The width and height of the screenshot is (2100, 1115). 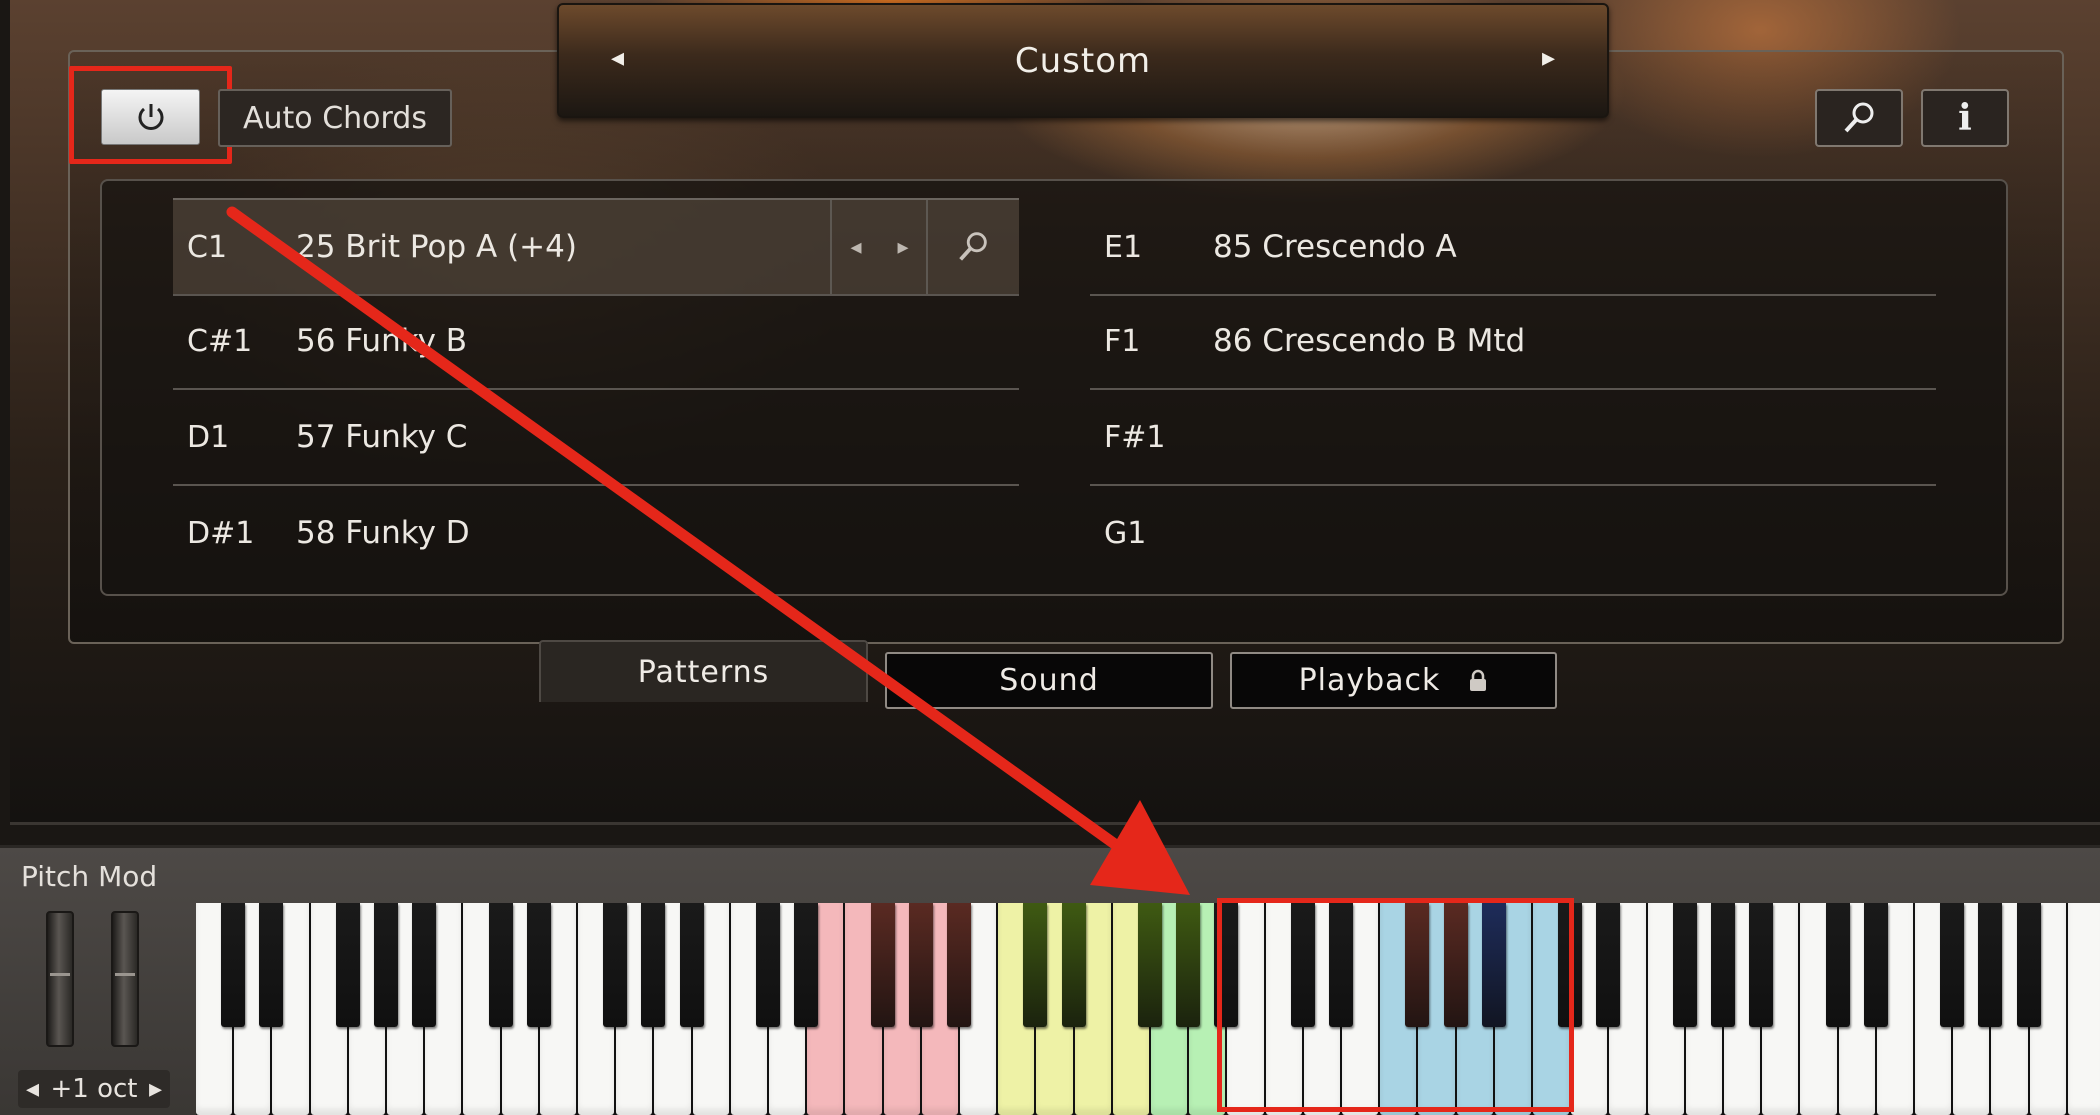 What do you see at coordinates (856, 247) in the screenshot?
I see `row-prev-arrow-icon: ◂` at bounding box center [856, 247].